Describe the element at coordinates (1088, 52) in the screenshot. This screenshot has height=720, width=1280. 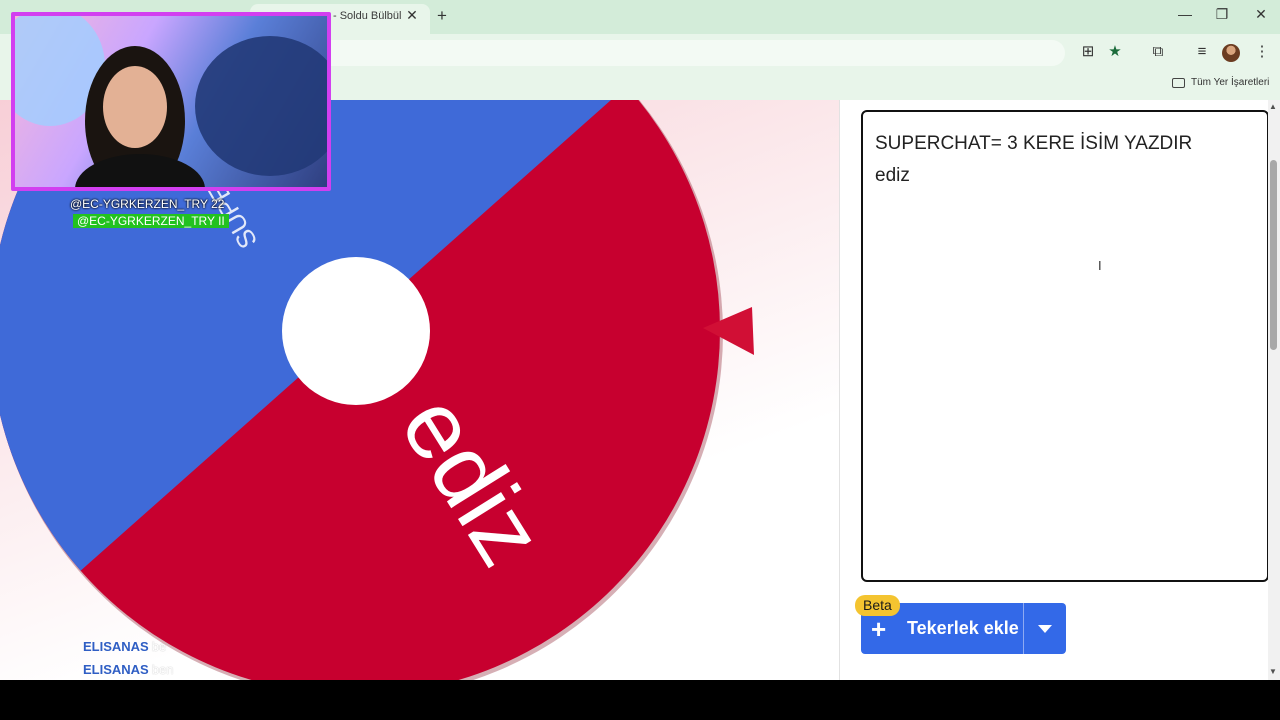
I see `translate-icon: ⊞` at that location.